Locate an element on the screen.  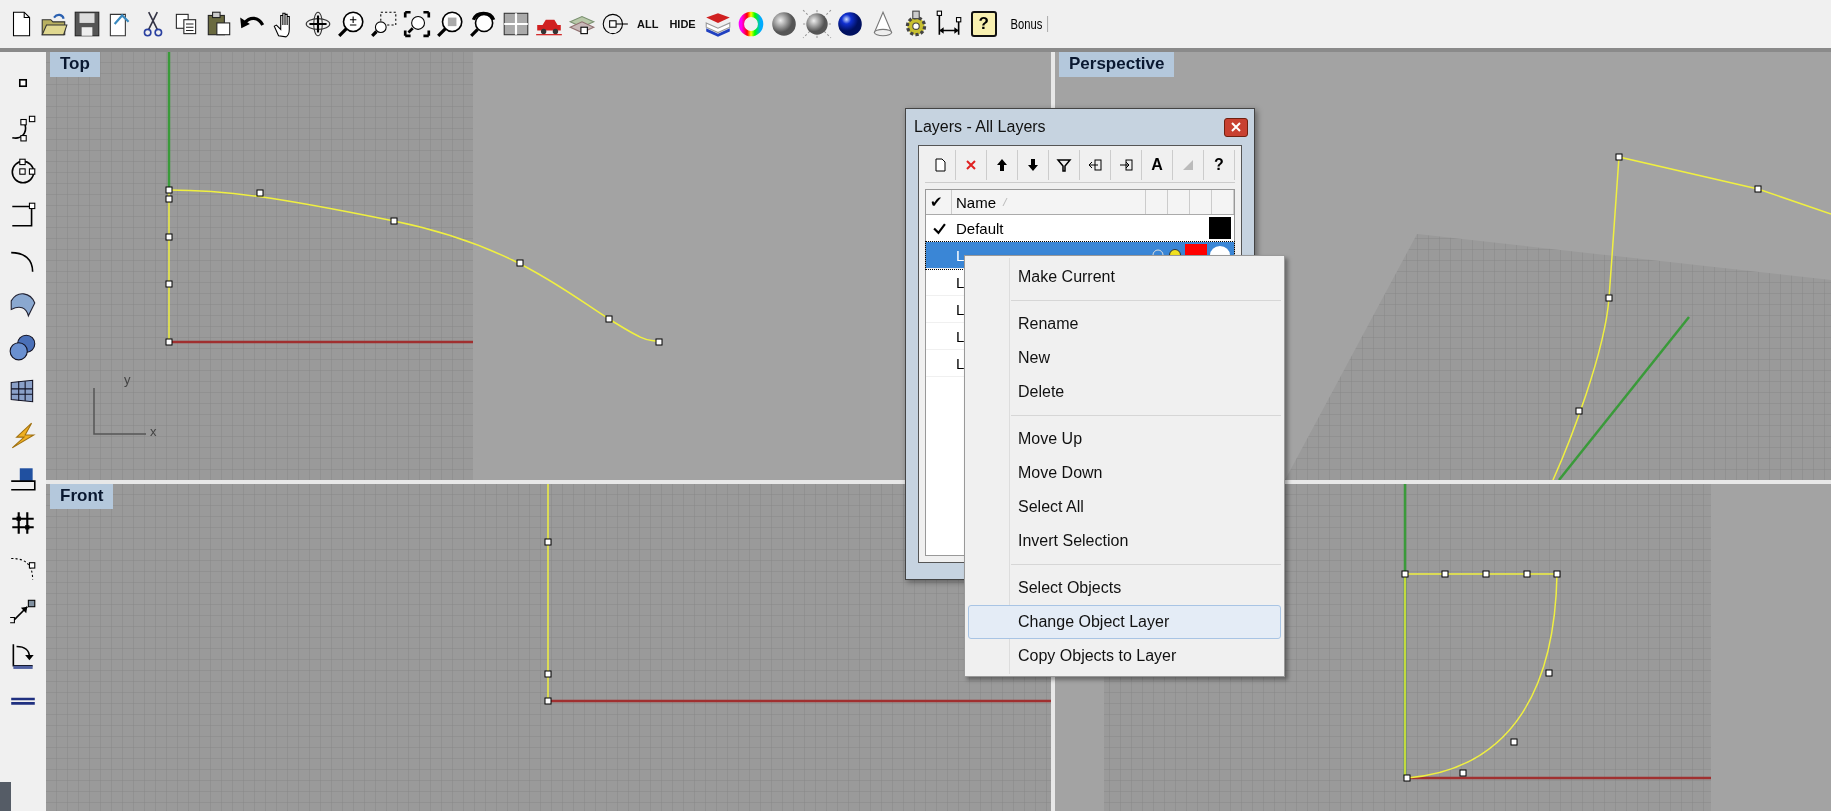
import-icon is located at coordinates (1095, 165).